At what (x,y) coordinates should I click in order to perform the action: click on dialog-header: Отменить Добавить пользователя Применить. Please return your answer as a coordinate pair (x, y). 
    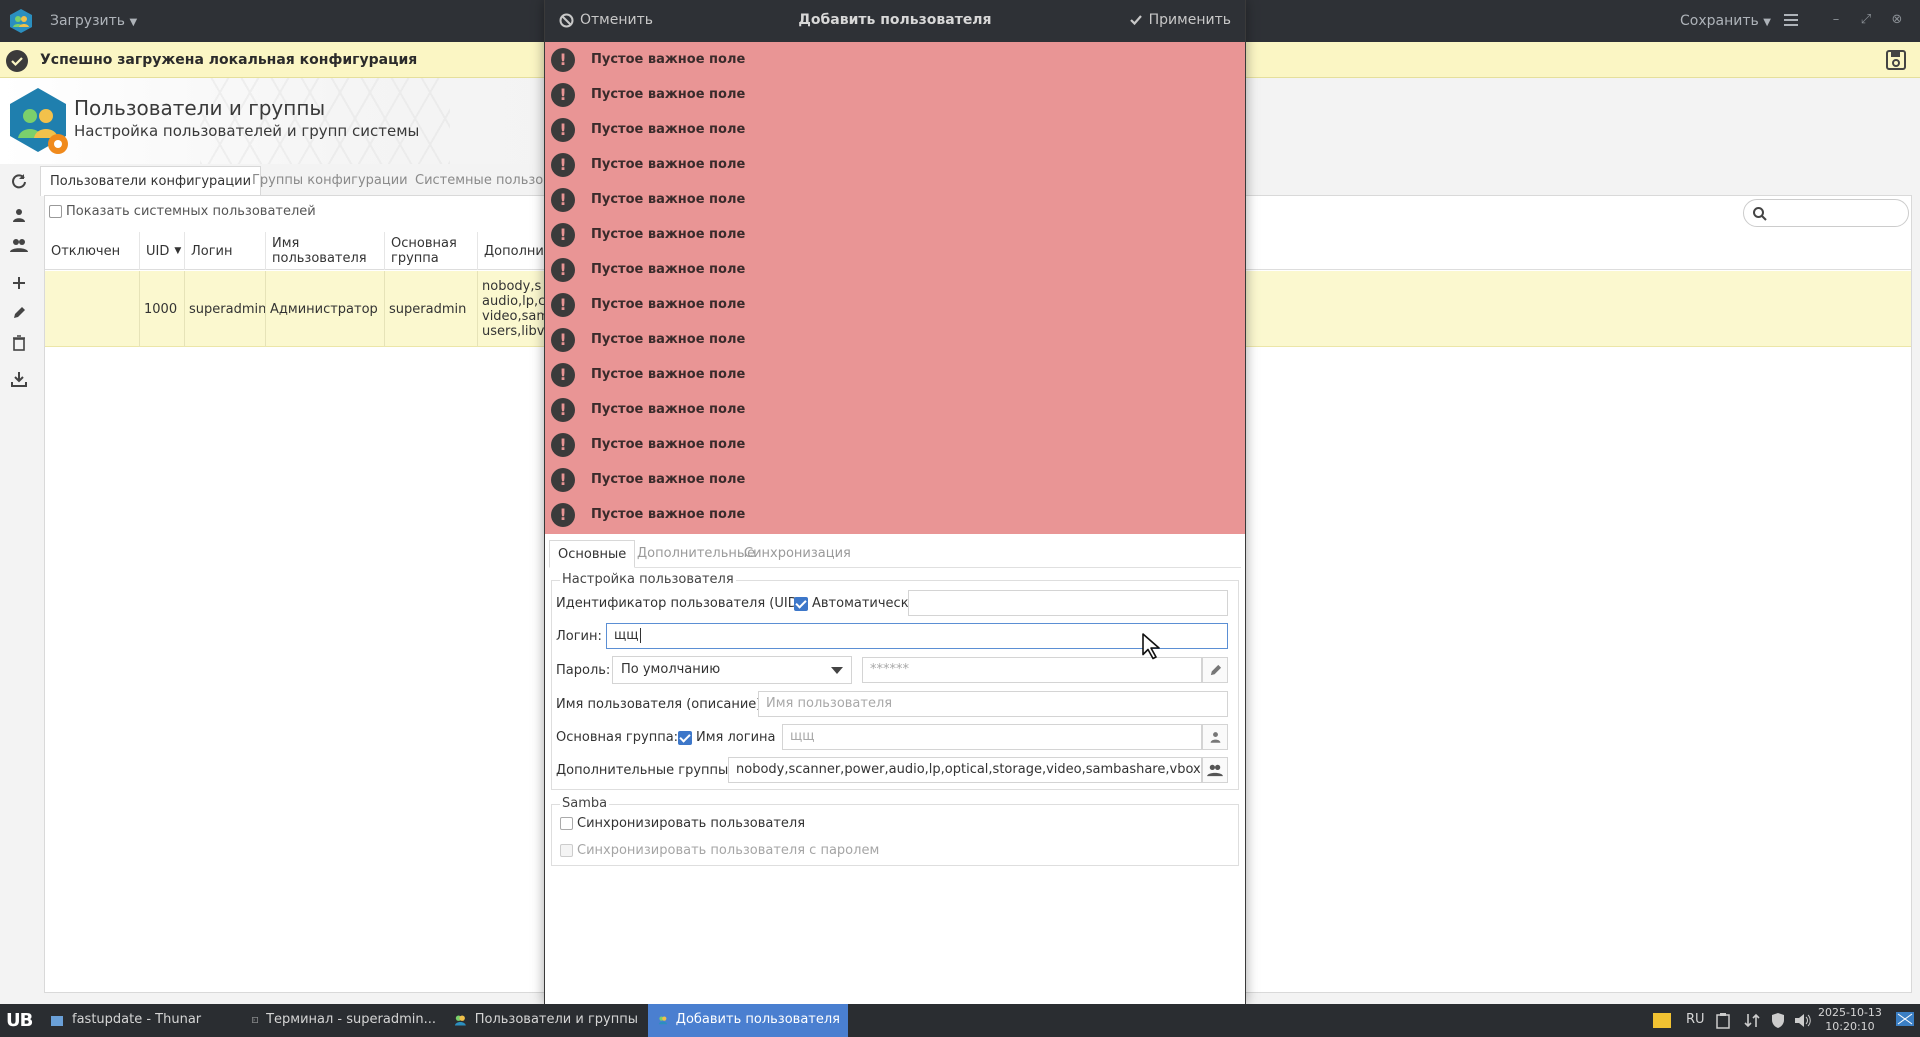
    Looking at the image, I should click on (895, 21).